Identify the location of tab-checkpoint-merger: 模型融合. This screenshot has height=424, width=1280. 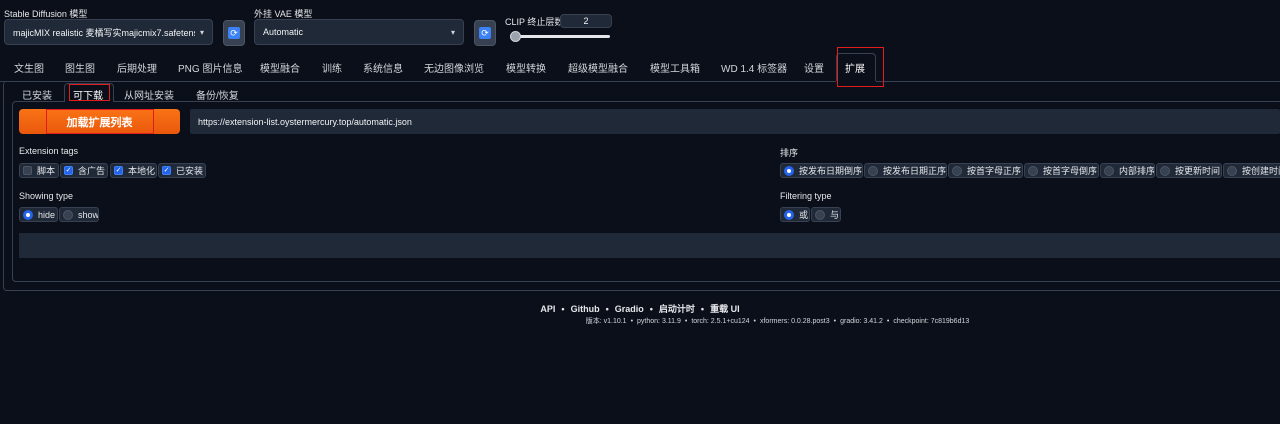
(280, 67).